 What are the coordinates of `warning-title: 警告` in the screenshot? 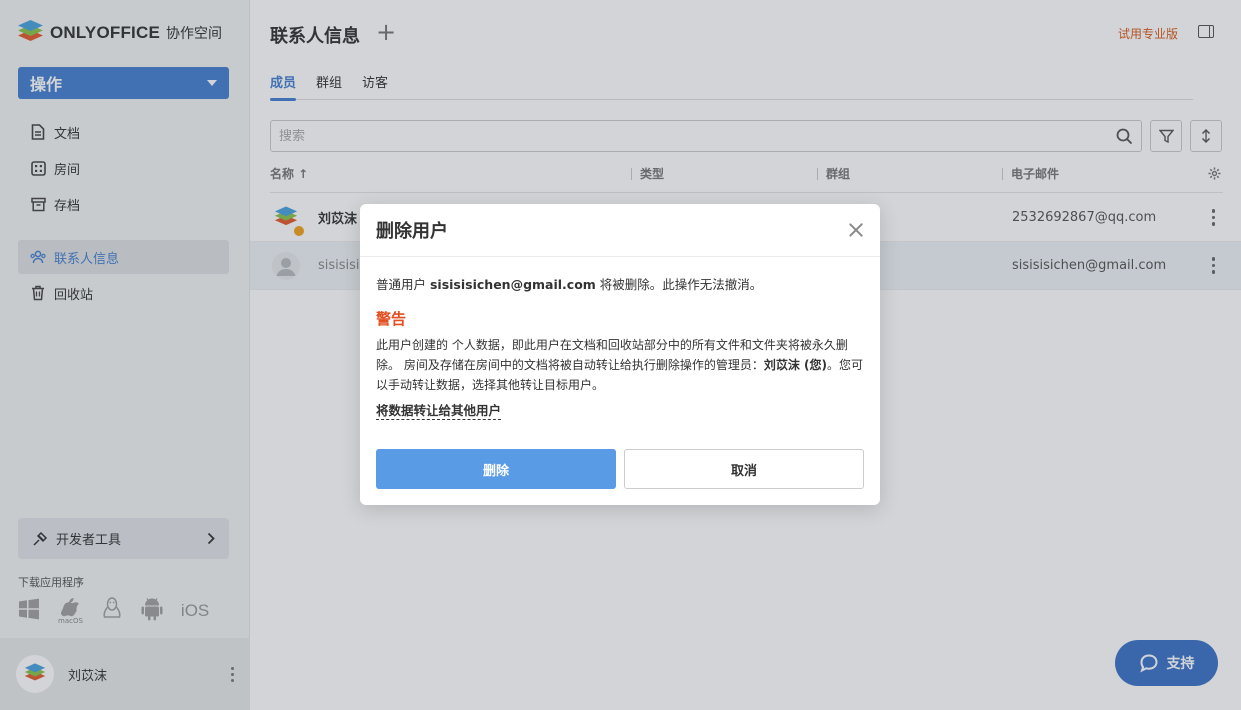 It's located at (391, 319).